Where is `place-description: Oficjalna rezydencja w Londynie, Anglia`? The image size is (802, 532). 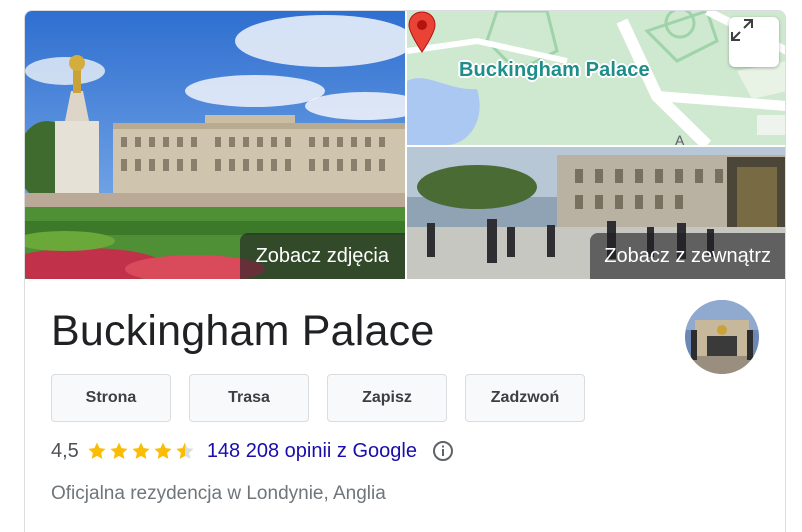
place-description: Oficjalna rezydencja w Londynie, Anglia is located at coordinates (218, 493).